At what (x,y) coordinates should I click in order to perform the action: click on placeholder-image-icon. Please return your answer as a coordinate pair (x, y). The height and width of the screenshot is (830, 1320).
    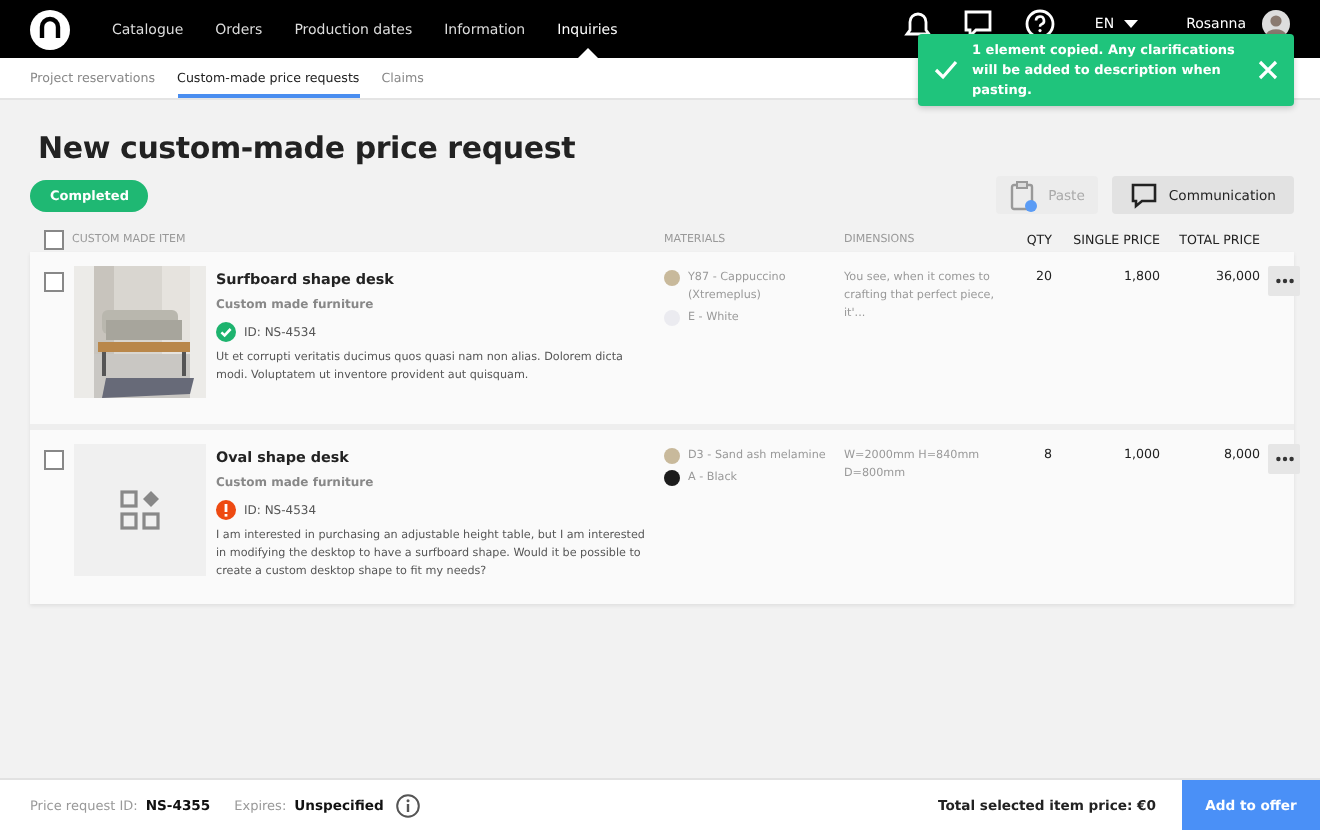
    Looking at the image, I should click on (140, 510).